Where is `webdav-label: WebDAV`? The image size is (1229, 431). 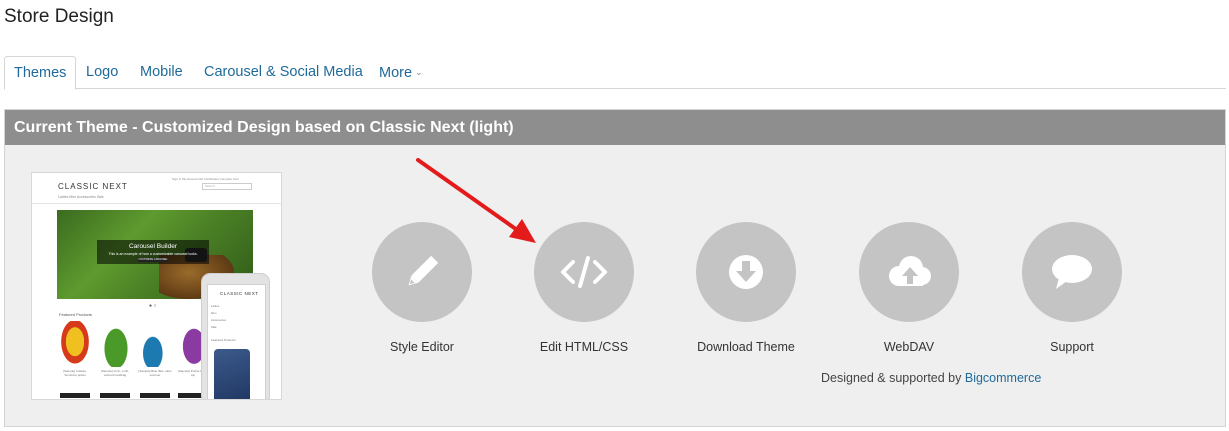
webdav-label: WebDAV is located at coordinates (909, 347).